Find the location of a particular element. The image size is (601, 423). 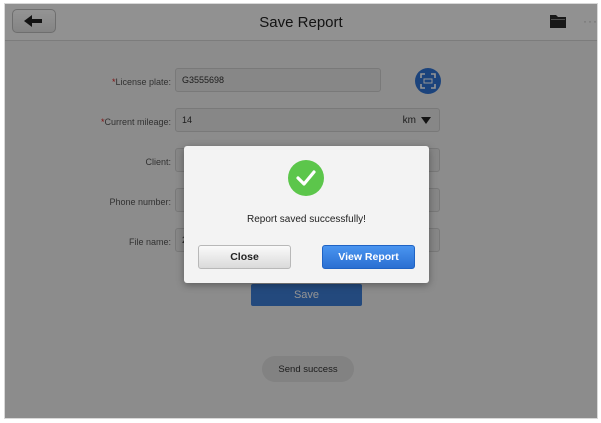

check-circle-icon is located at coordinates (306, 178).